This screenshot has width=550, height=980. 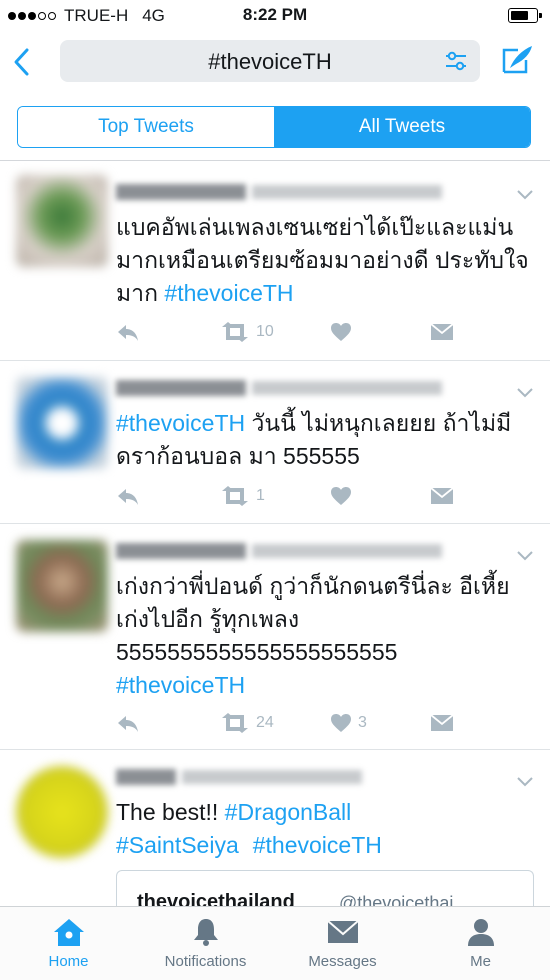 I want to click on like-button: 3, so click(x=348, y=723).